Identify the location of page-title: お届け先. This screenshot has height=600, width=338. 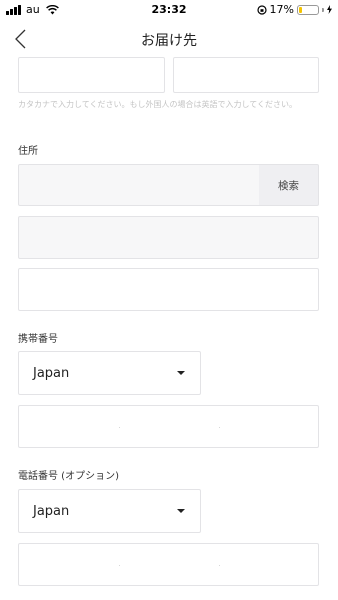
(169, 41).